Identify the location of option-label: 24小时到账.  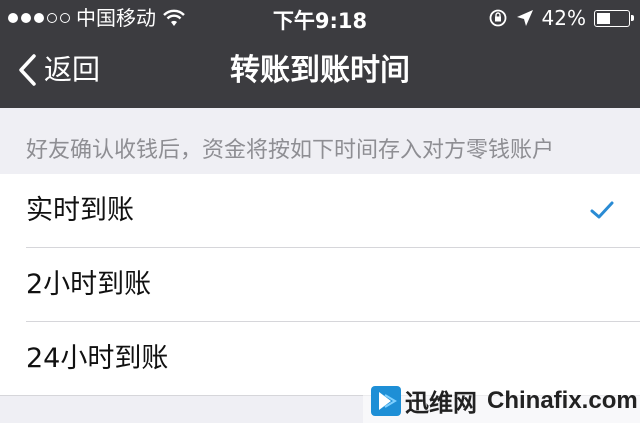
(97, 358).